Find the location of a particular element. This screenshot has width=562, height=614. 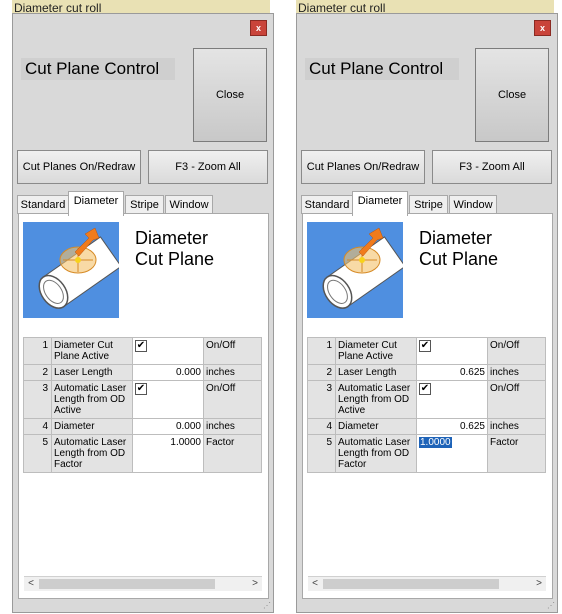

grid-row: 2 Laser Length 0.625 inches is located at coordinates (426, 372).